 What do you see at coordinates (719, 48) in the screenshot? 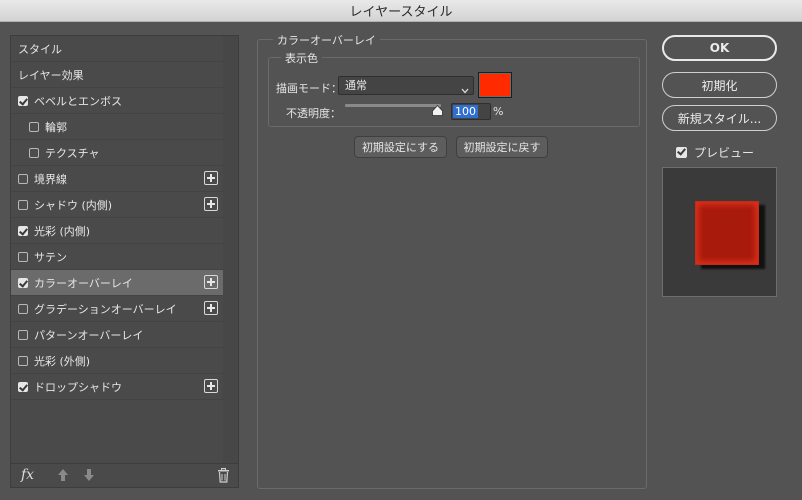
I see `ok-button: OK` at bounding box center [719, 48].